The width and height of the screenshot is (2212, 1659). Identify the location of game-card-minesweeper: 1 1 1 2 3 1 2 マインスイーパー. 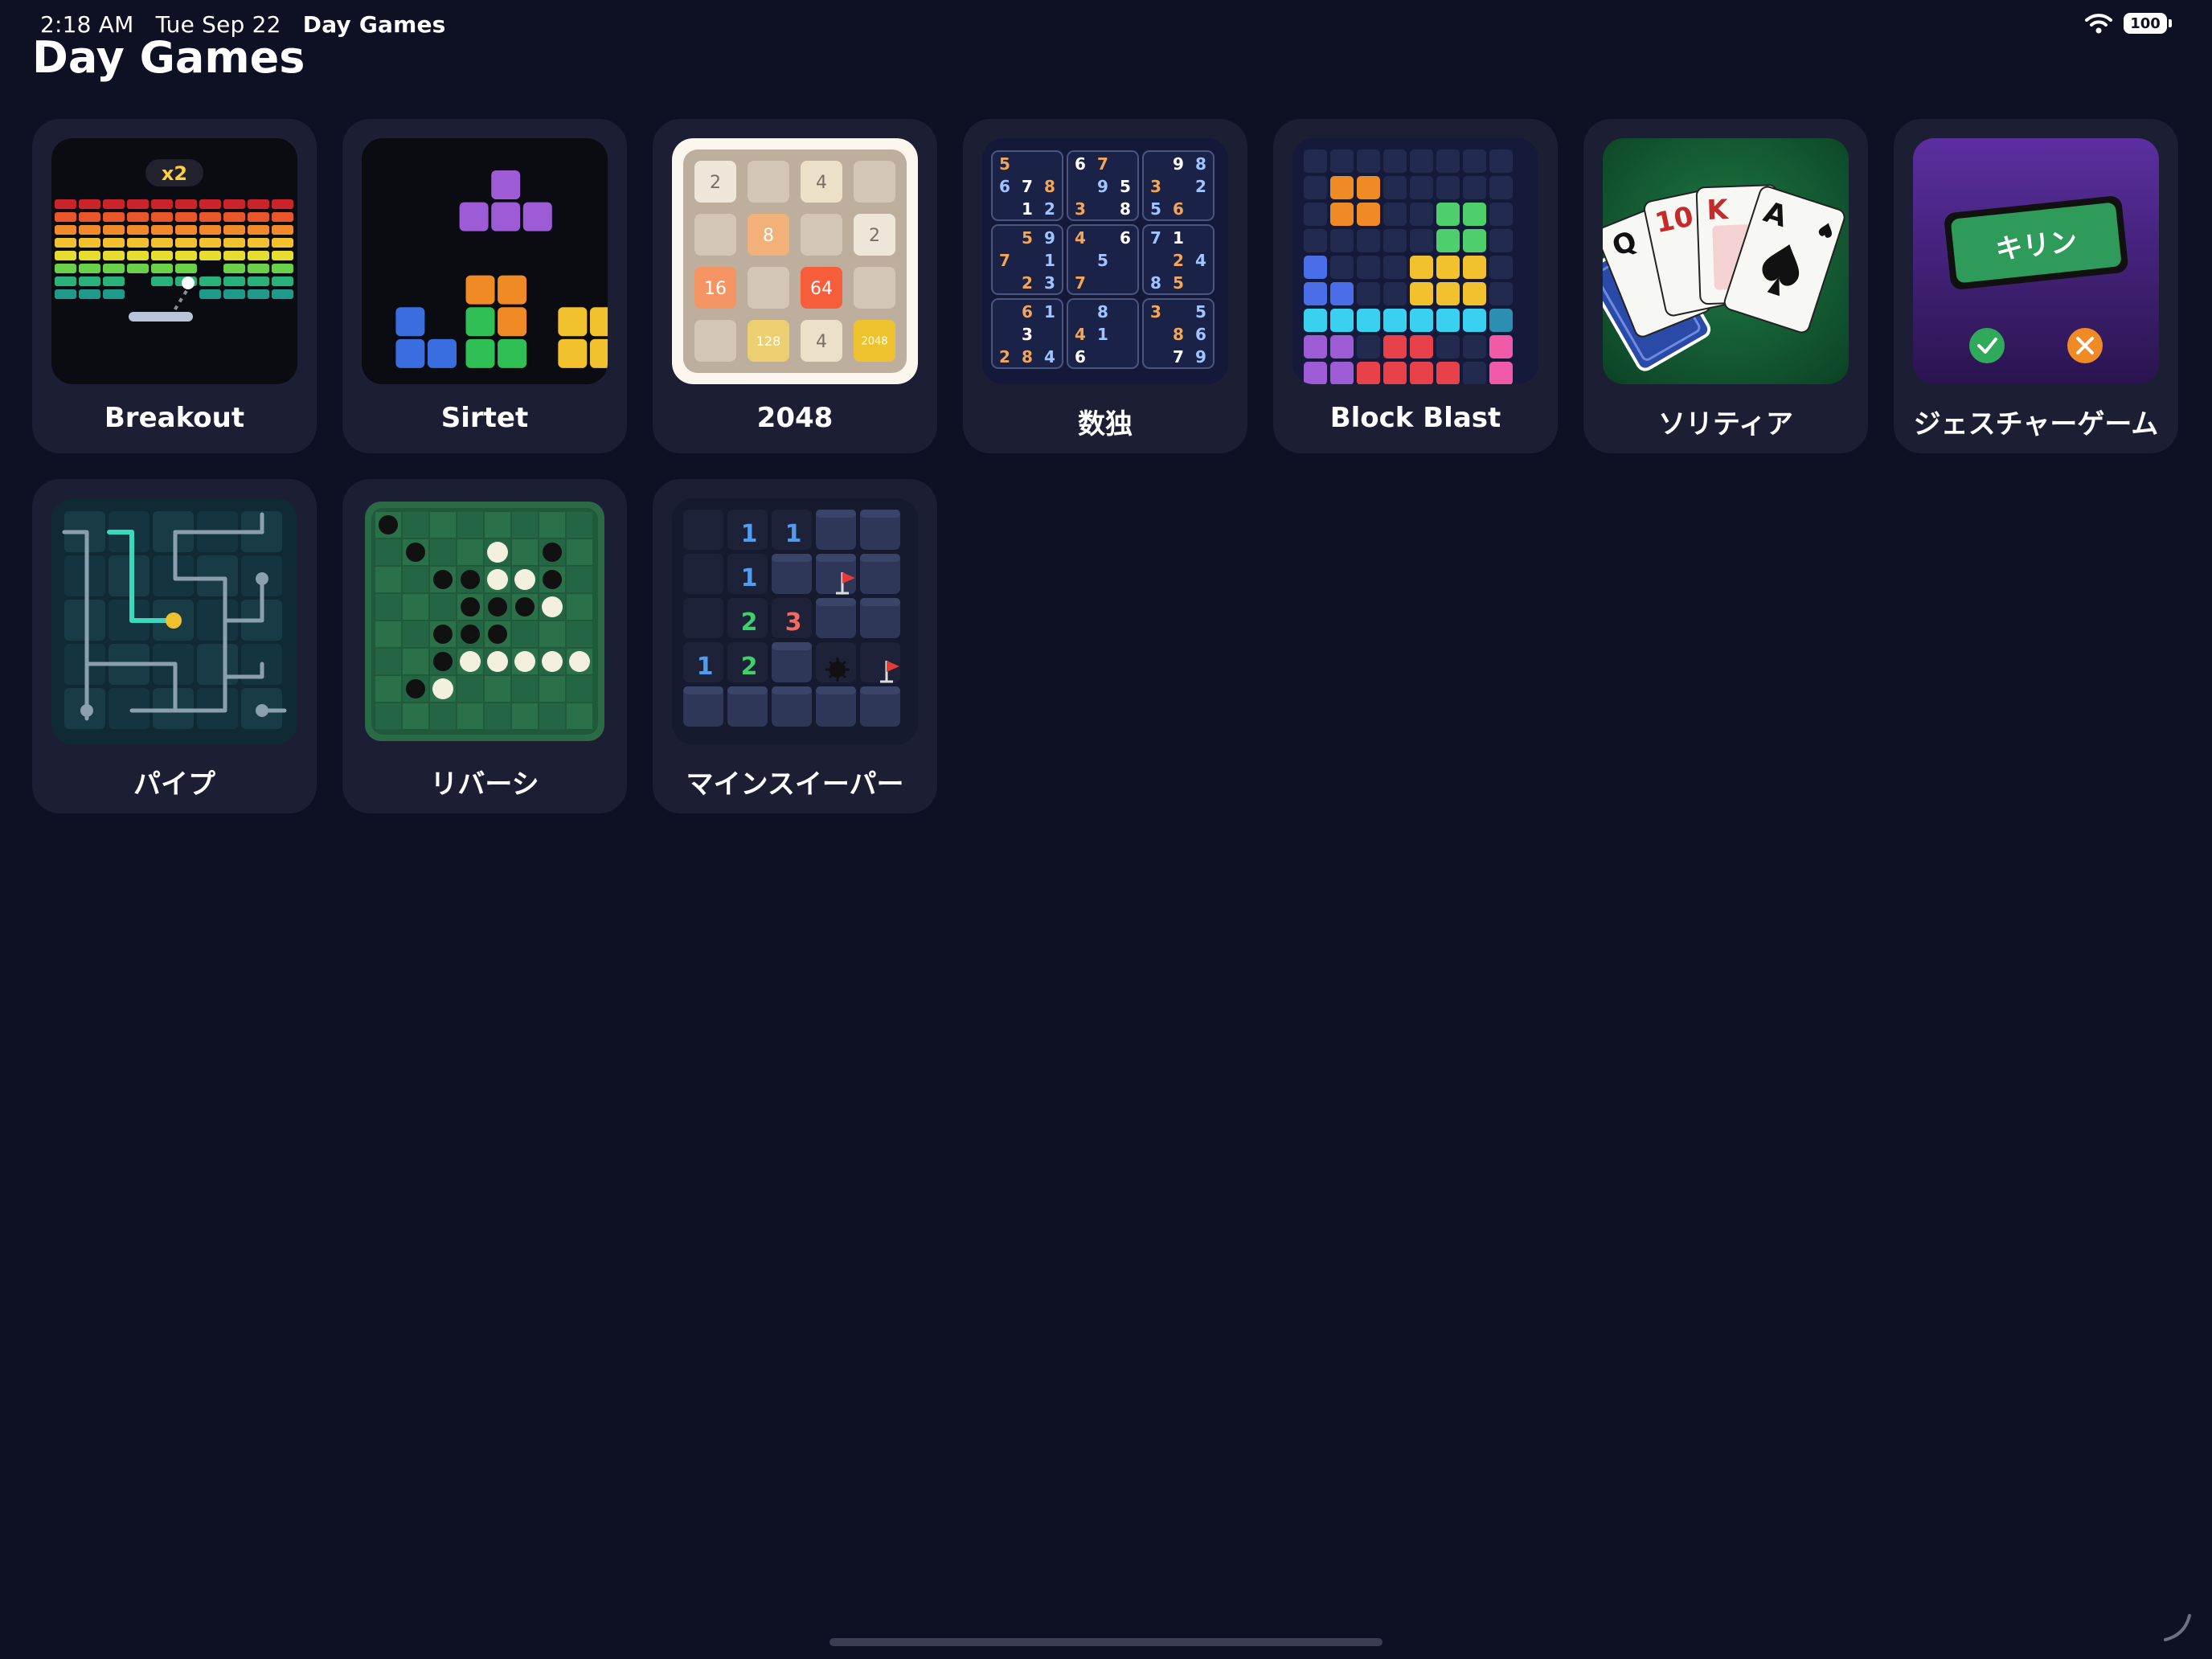
(795, 646).